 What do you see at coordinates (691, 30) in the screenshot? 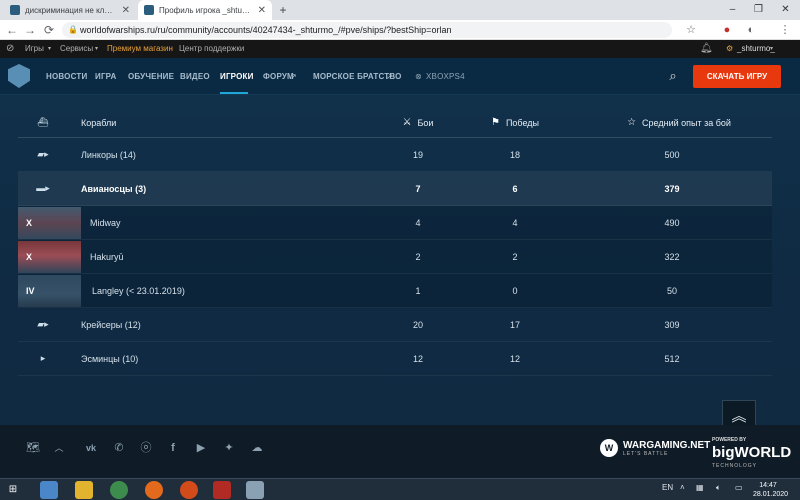
I see `bookmark-star-icon: ☆` at bounding box center [691, 30].